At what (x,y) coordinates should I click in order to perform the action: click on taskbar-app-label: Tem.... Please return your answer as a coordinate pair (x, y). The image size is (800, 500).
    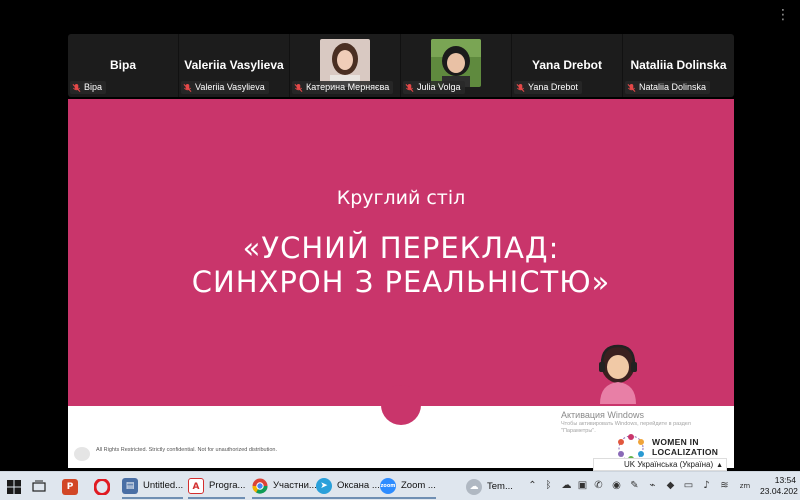
    Looking at the image, I should click on (500, 486).